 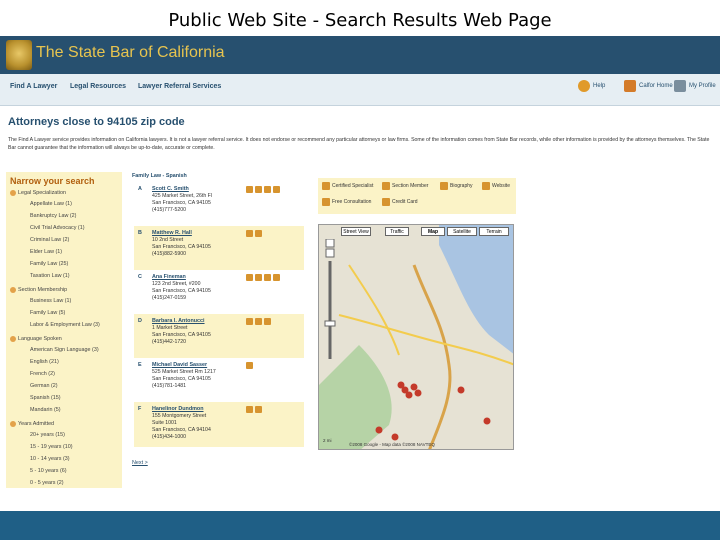 What do you see at coordinates (181, 430) in the screenshot?
I see `attorney-address-line: San Francisco, CA 94104` at bounding box center [181, 430].